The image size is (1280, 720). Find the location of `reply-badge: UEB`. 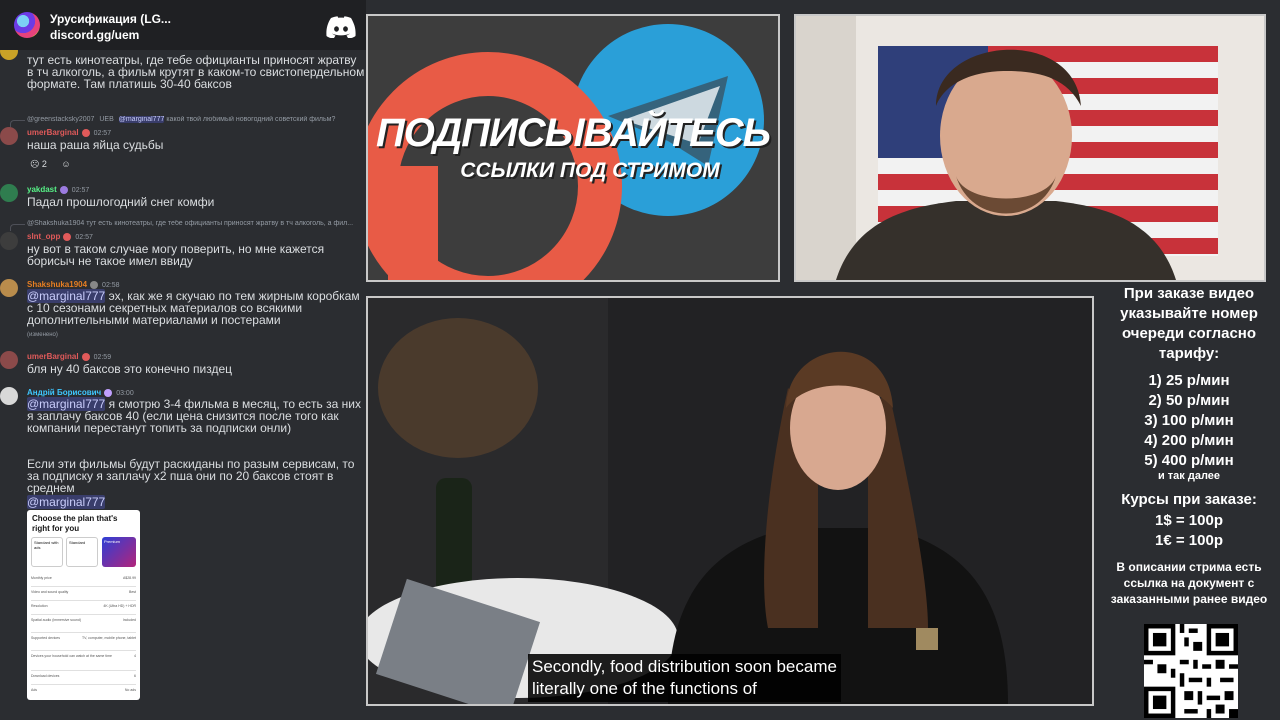

reply-badge: UEB is located at coordinates (106, 119).